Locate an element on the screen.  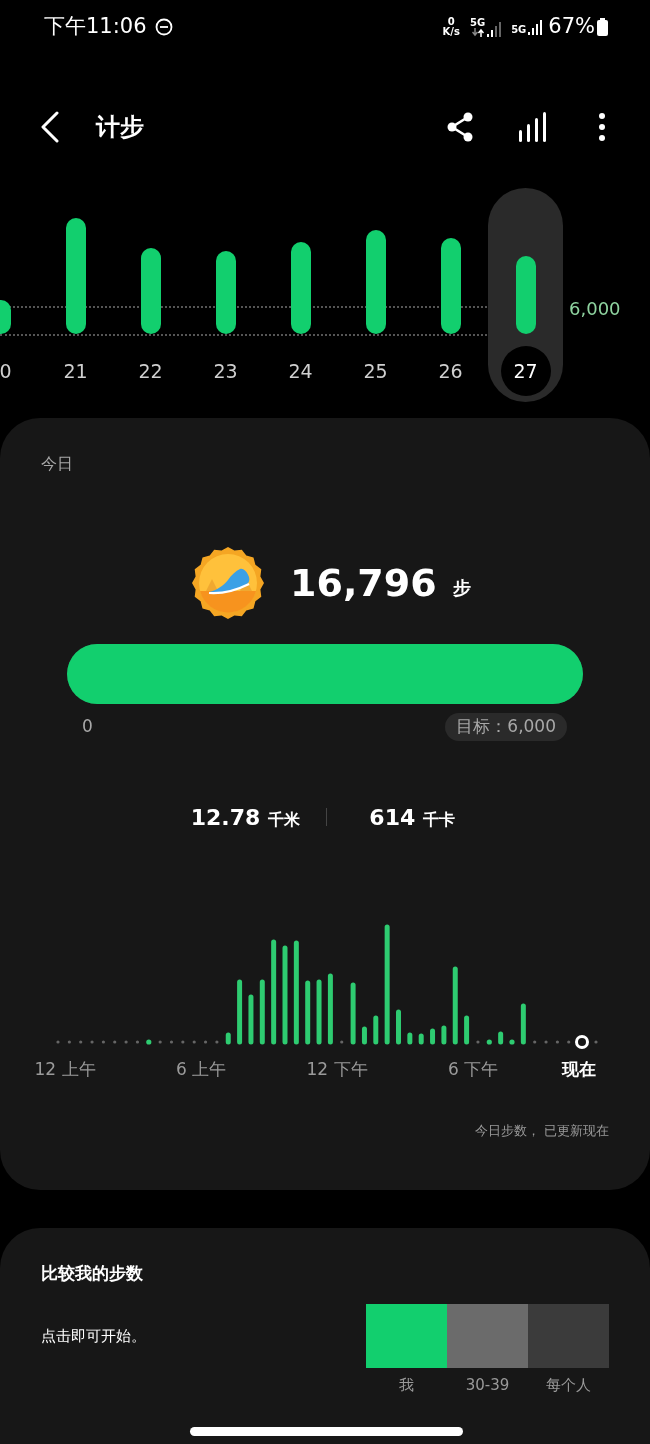
time-axis-label: 6 下午 is located at coordinates (473, 1069).